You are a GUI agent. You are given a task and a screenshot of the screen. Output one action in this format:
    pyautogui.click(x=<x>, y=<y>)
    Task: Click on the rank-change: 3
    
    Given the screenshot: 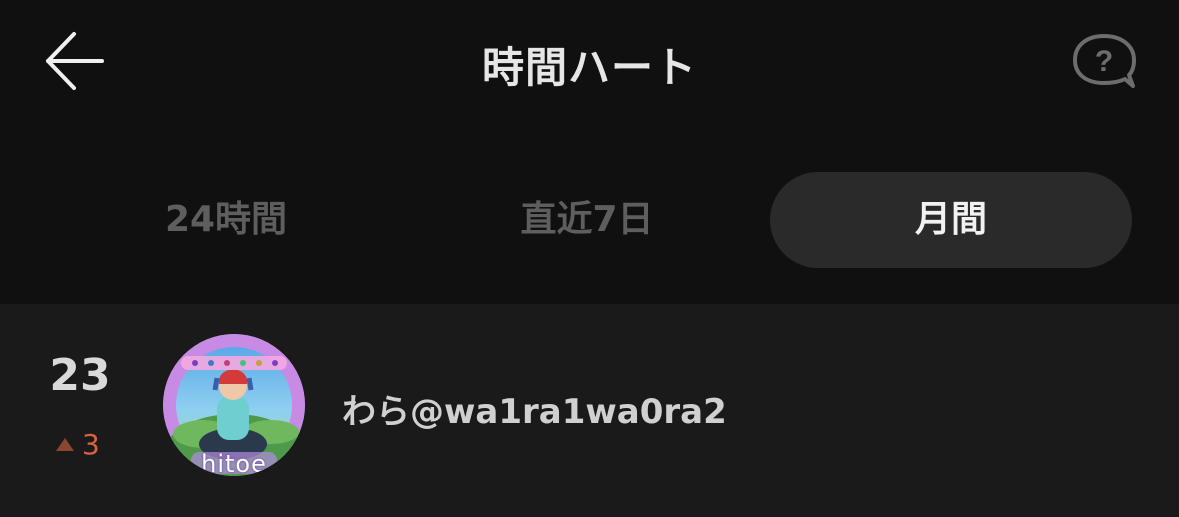 What is the action you would take?
    pyautogui.click(x=86, y=445)
    